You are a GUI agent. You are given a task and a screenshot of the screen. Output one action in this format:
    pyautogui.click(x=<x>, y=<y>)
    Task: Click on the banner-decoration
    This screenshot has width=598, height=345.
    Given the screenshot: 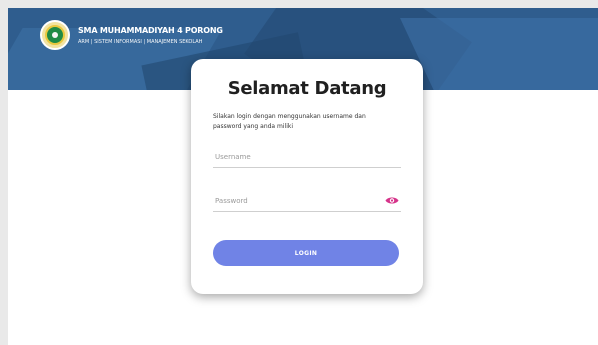 What is the action you would take?
    pyautogui.click(x=499, y=54)
    